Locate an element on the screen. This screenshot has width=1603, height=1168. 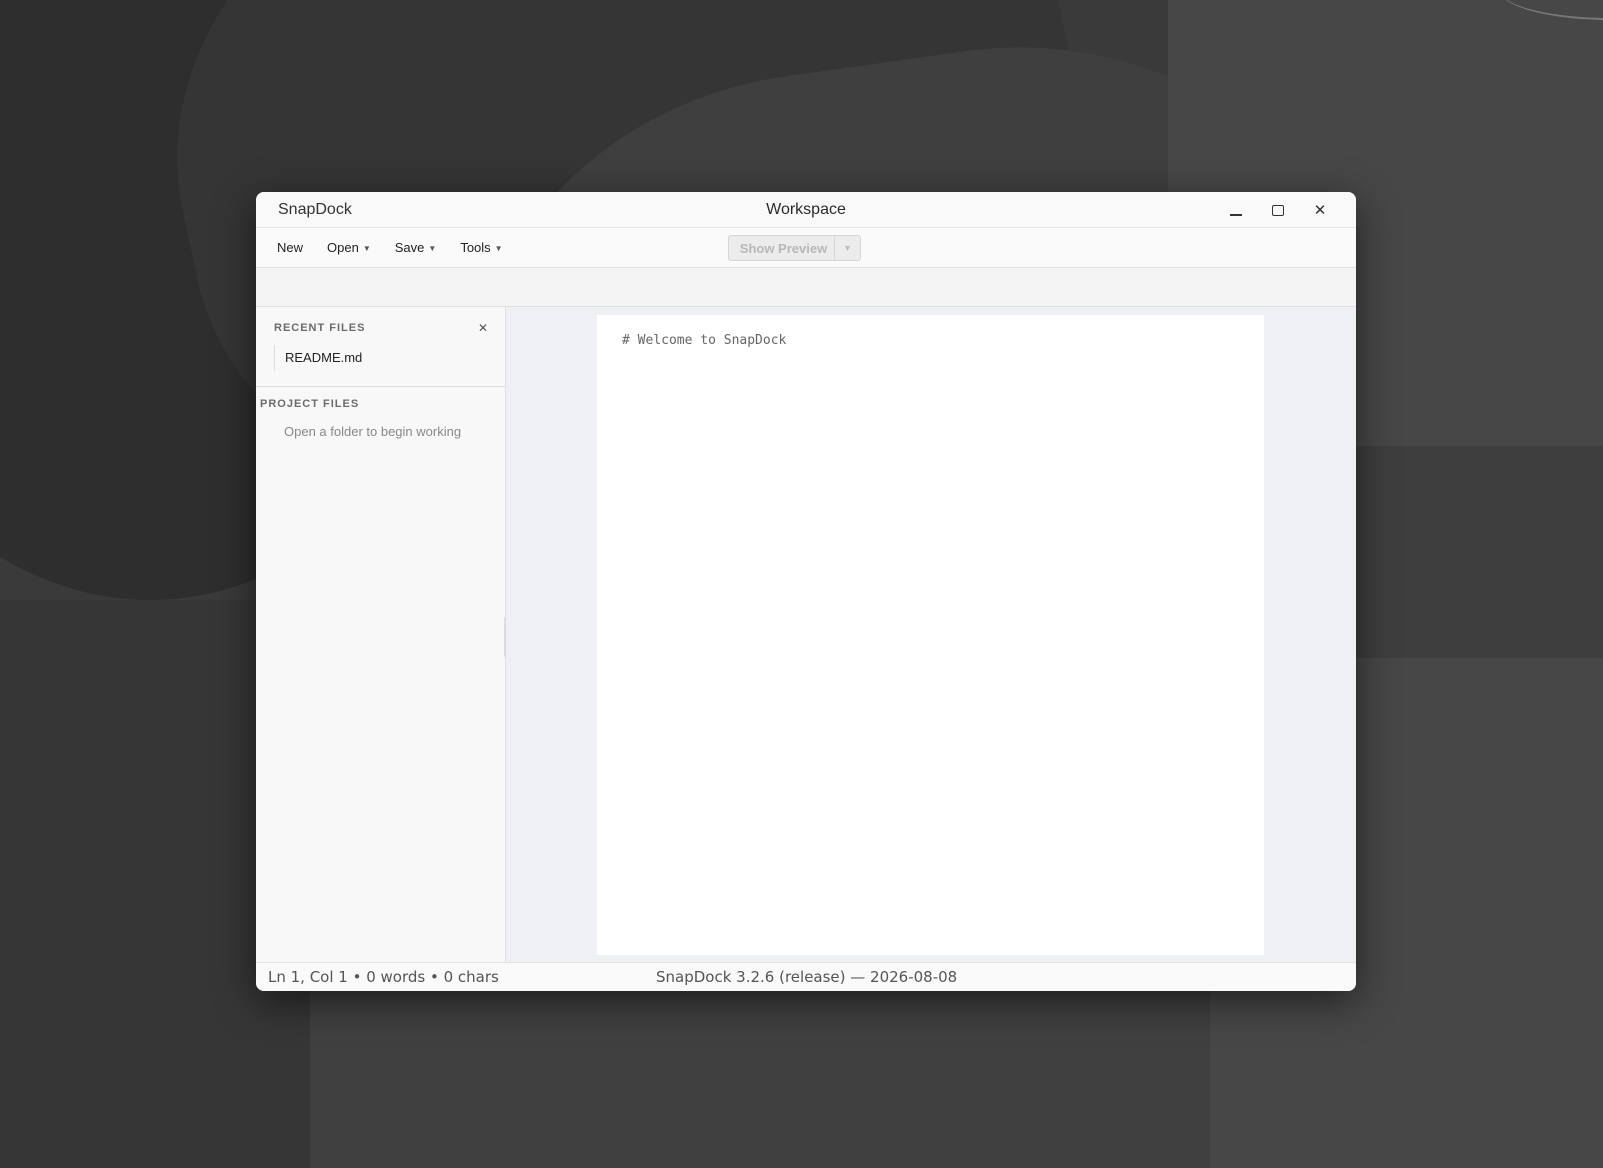
close-button: ✕ is located at coordinates (1320, 210).